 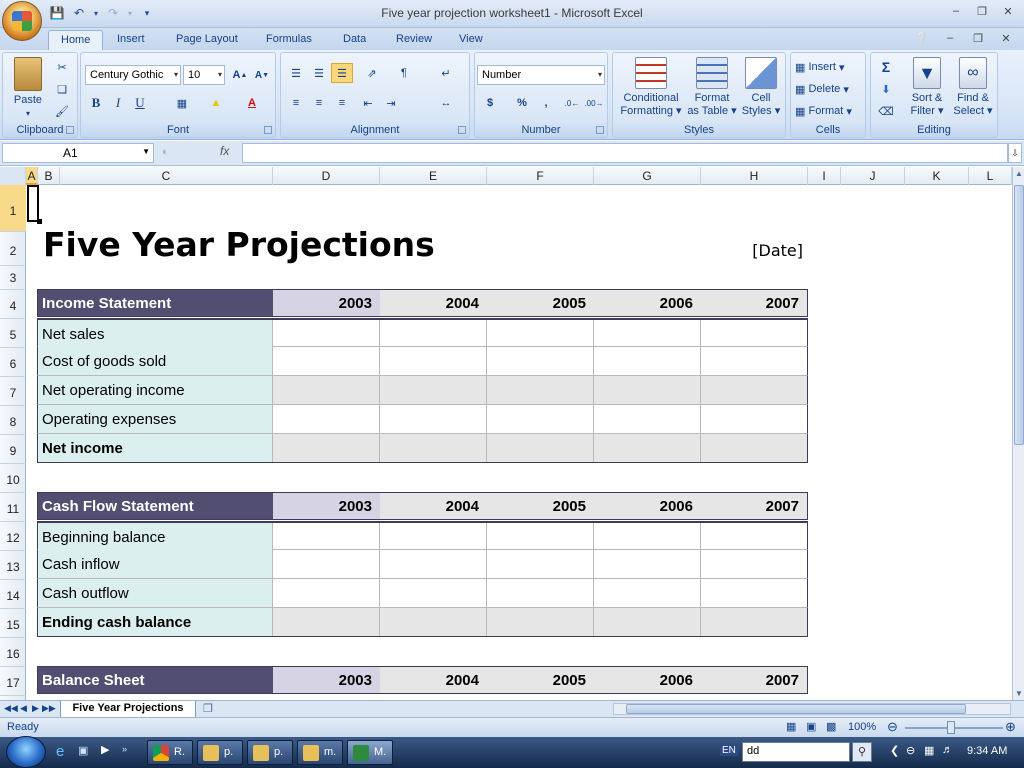 I want to click on column-header-a: A, so click(x=32, y=176).